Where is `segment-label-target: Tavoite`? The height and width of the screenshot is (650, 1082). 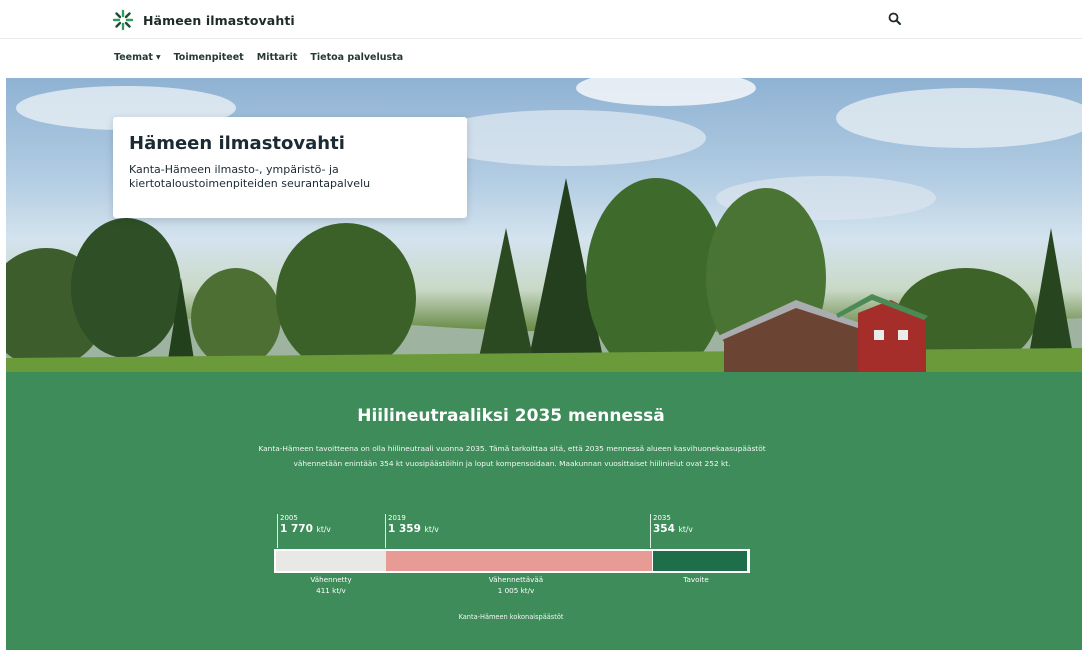 segment-label-target: Tavoite is located at coordinates (696, 579).